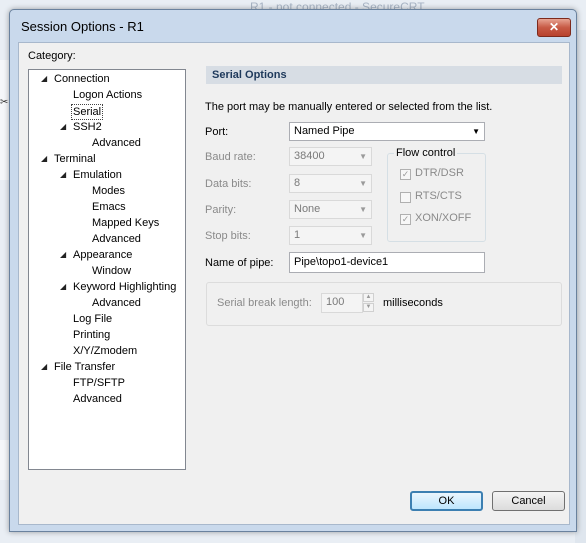  Describe the element at coordinates (99, 383) in the screenshot. I see `tree-item: FTP/SFTP` at that location.